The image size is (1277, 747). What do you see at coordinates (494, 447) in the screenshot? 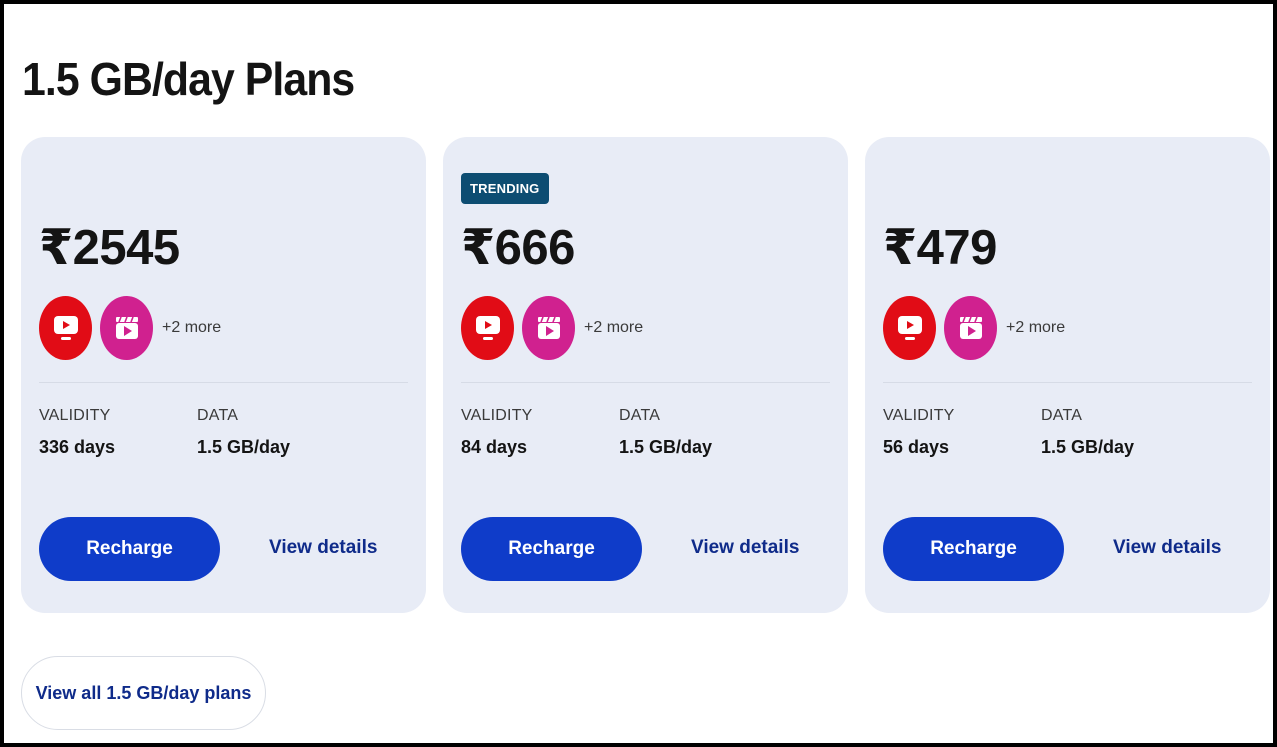
I see `validity-value: 84 days` at bounding box center [494, 447].